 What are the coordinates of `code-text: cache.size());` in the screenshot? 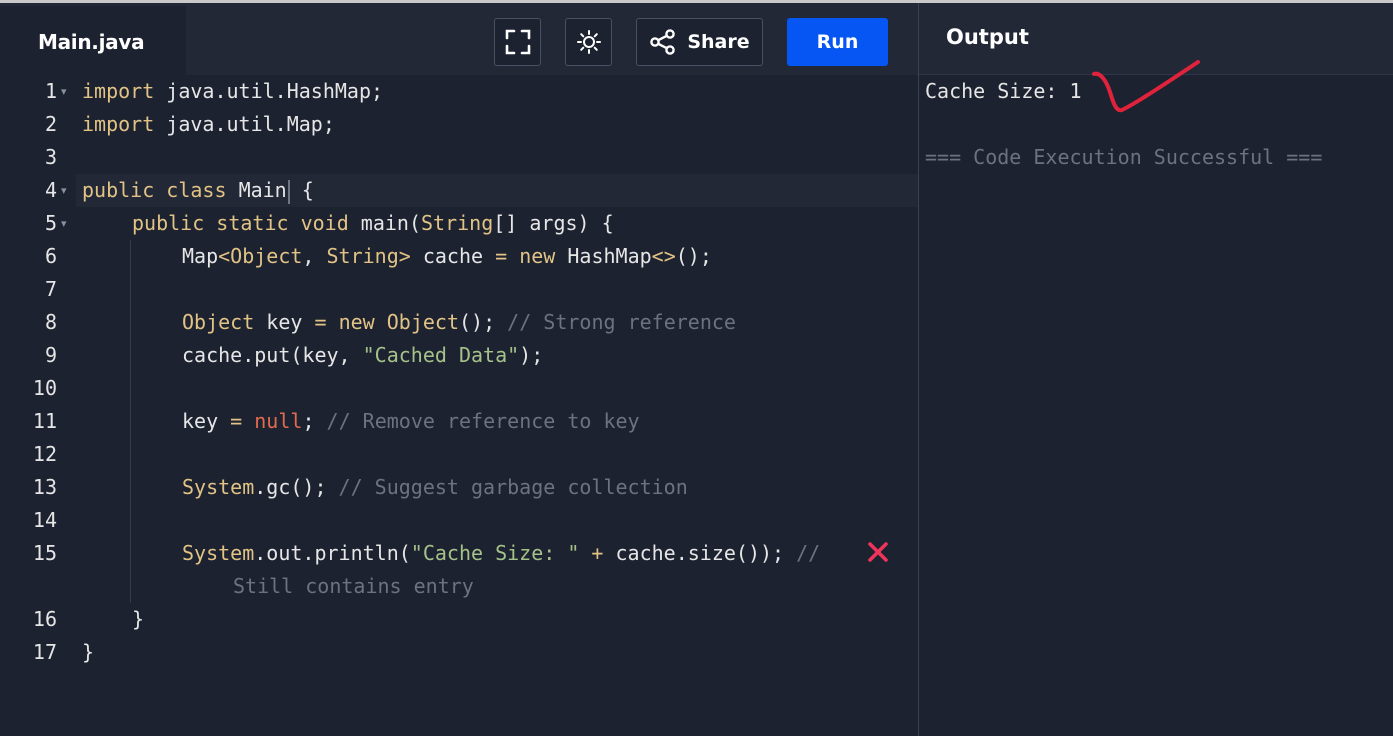 It's located at (700, 553).